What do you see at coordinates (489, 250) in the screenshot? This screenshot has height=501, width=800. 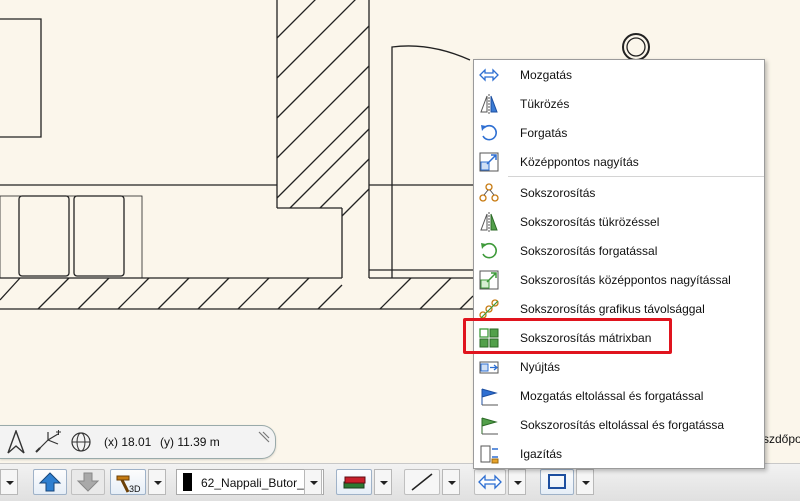 I see `multiply-rotate-icon` at bounding box center [489, 250].